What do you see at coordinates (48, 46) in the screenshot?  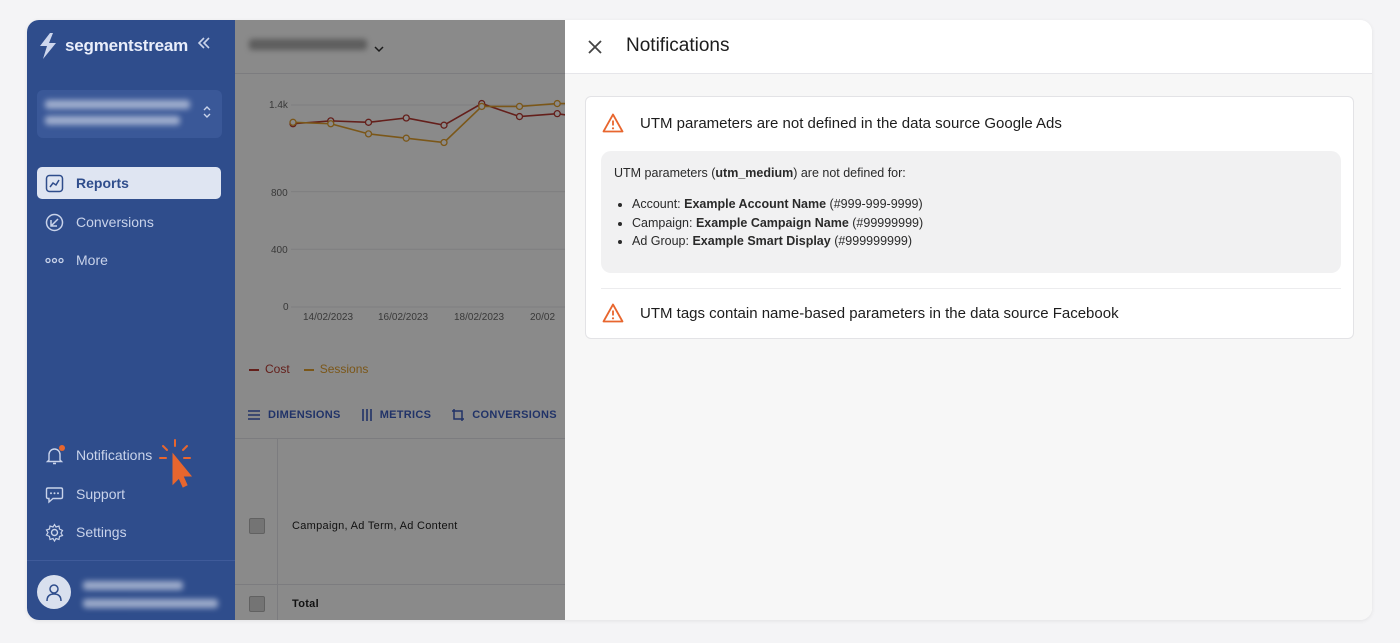 I see `segmentstream-logo-icon` at bounding box center [48, 46].